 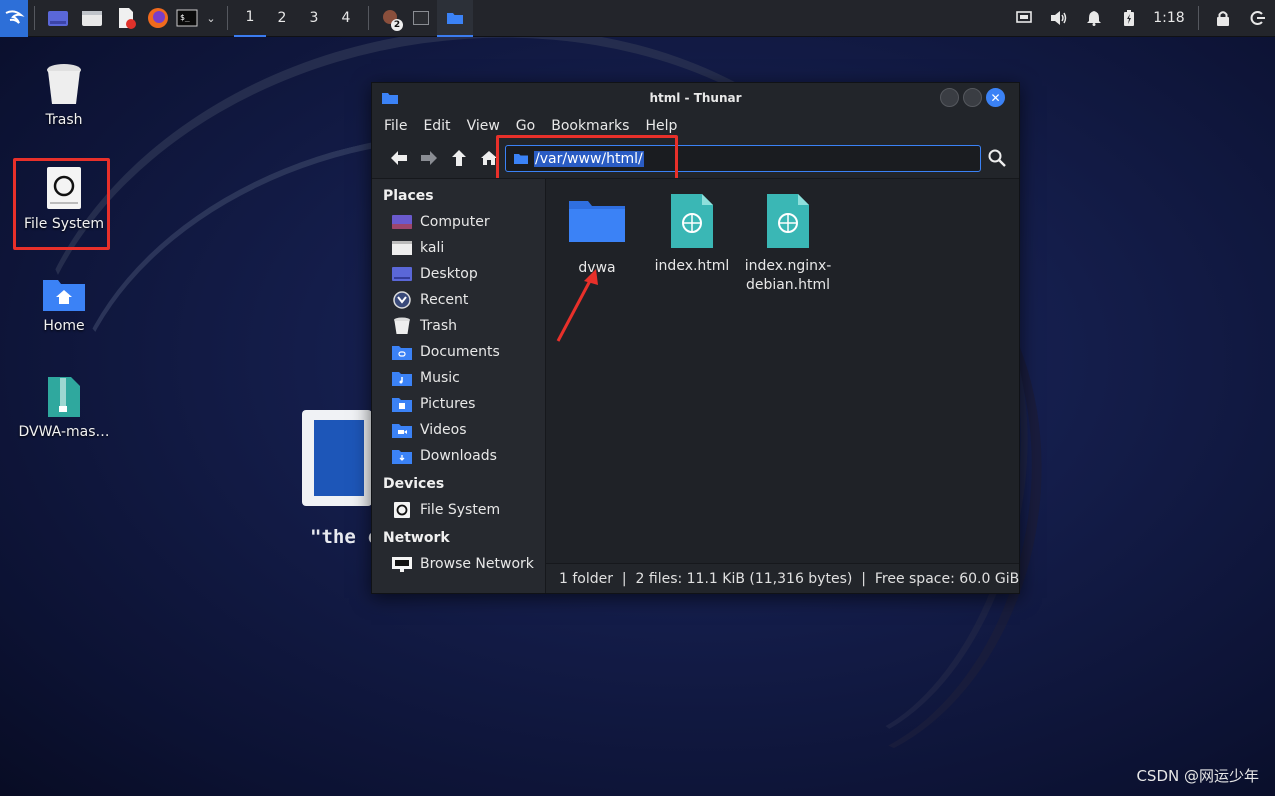 What do you see at coordinates (436, 126) in the screenshot?
I see `menu-edit: Edit` at bounding box center [436, 126].